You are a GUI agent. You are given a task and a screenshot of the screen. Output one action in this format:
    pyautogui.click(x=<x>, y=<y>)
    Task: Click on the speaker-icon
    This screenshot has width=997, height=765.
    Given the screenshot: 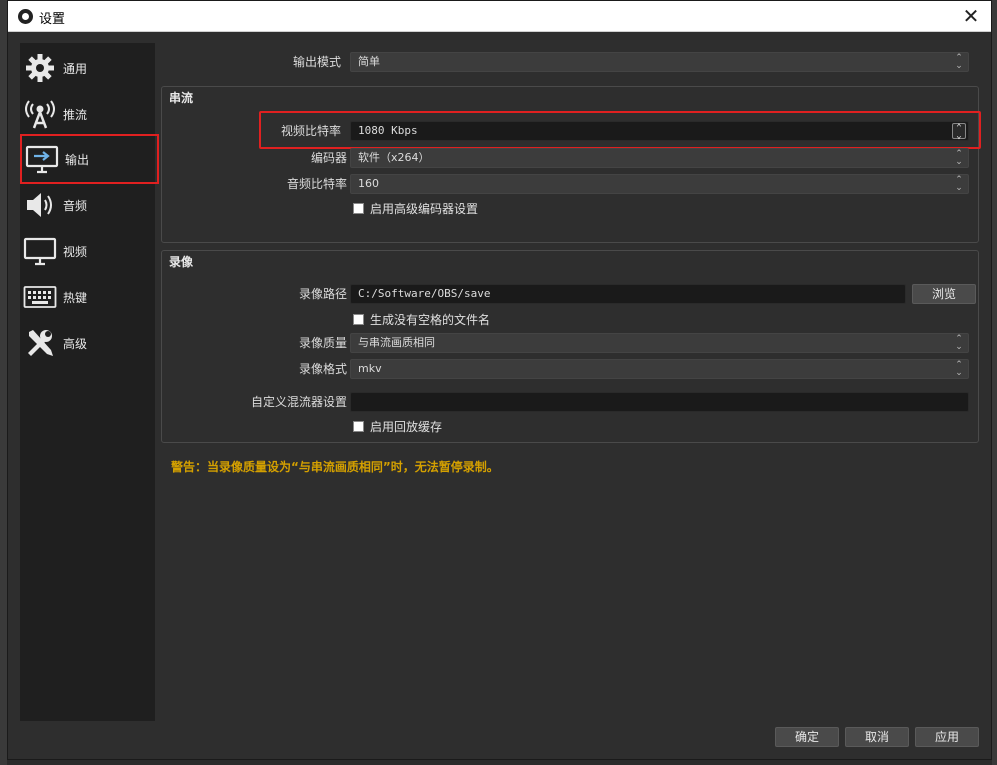 What is the action you would take?
    pyautogui.click(x=40, y=205)
    